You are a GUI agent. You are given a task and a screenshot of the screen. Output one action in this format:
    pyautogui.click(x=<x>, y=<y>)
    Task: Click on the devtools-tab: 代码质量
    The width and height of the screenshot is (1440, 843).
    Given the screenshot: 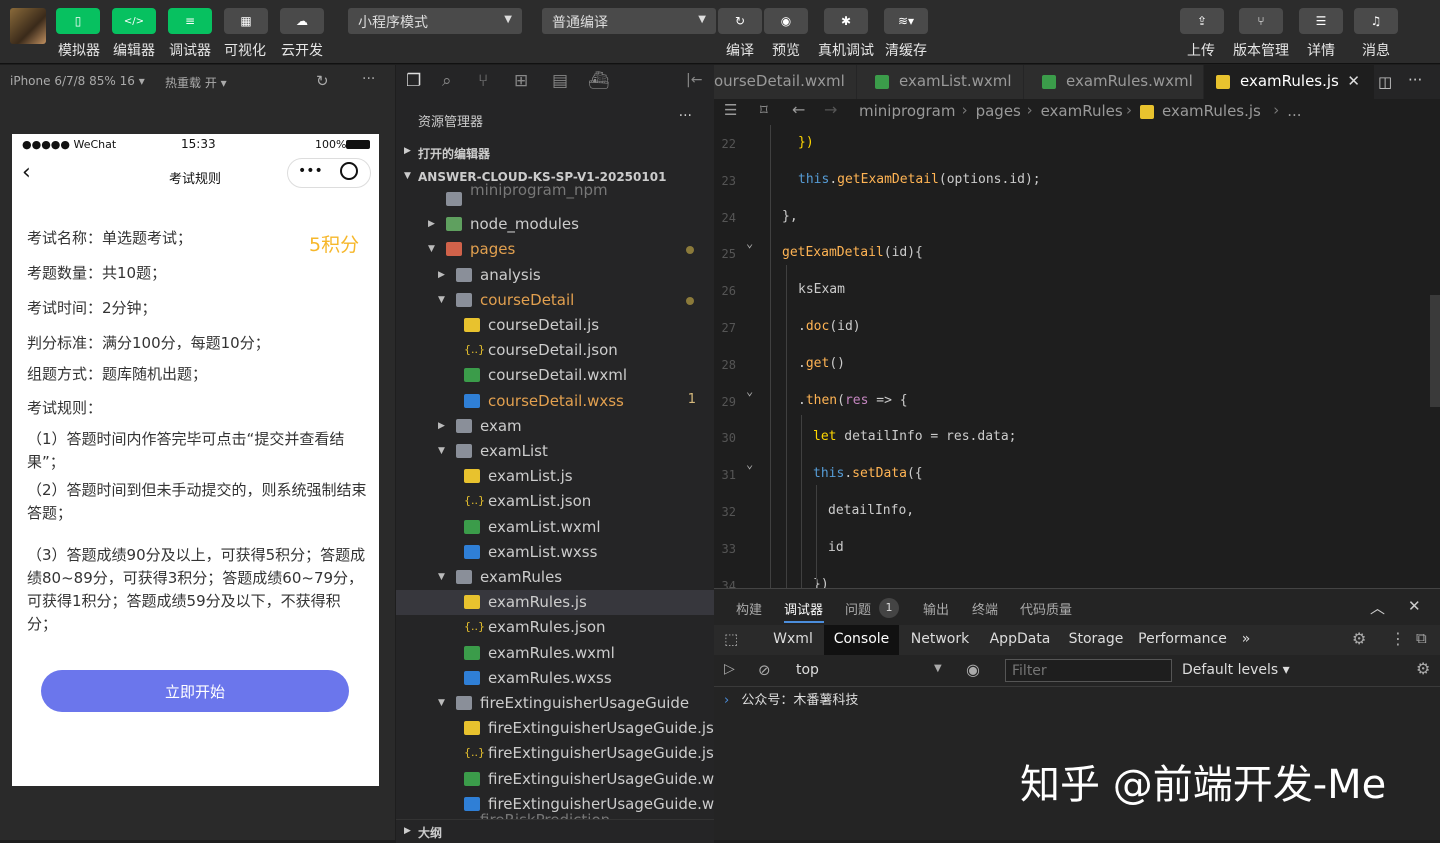 What is the action you would take?
    pyautogui.click(x=1046, y=608)
    